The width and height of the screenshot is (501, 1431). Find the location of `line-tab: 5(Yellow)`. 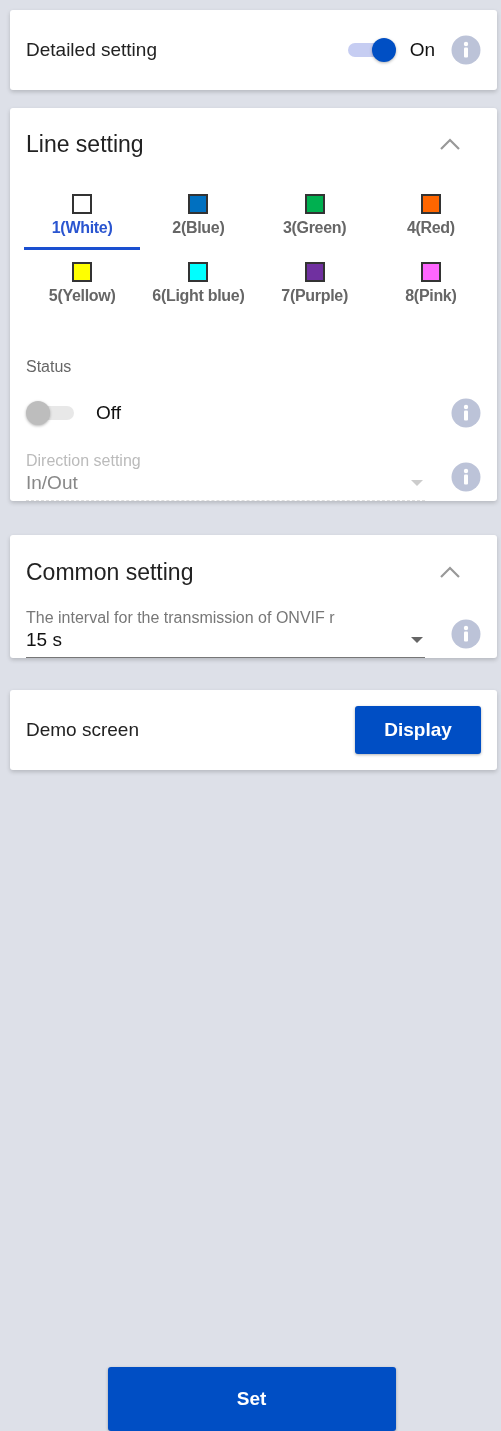

line-tab: 5(Yellow) is located at coordinates (82, 290).